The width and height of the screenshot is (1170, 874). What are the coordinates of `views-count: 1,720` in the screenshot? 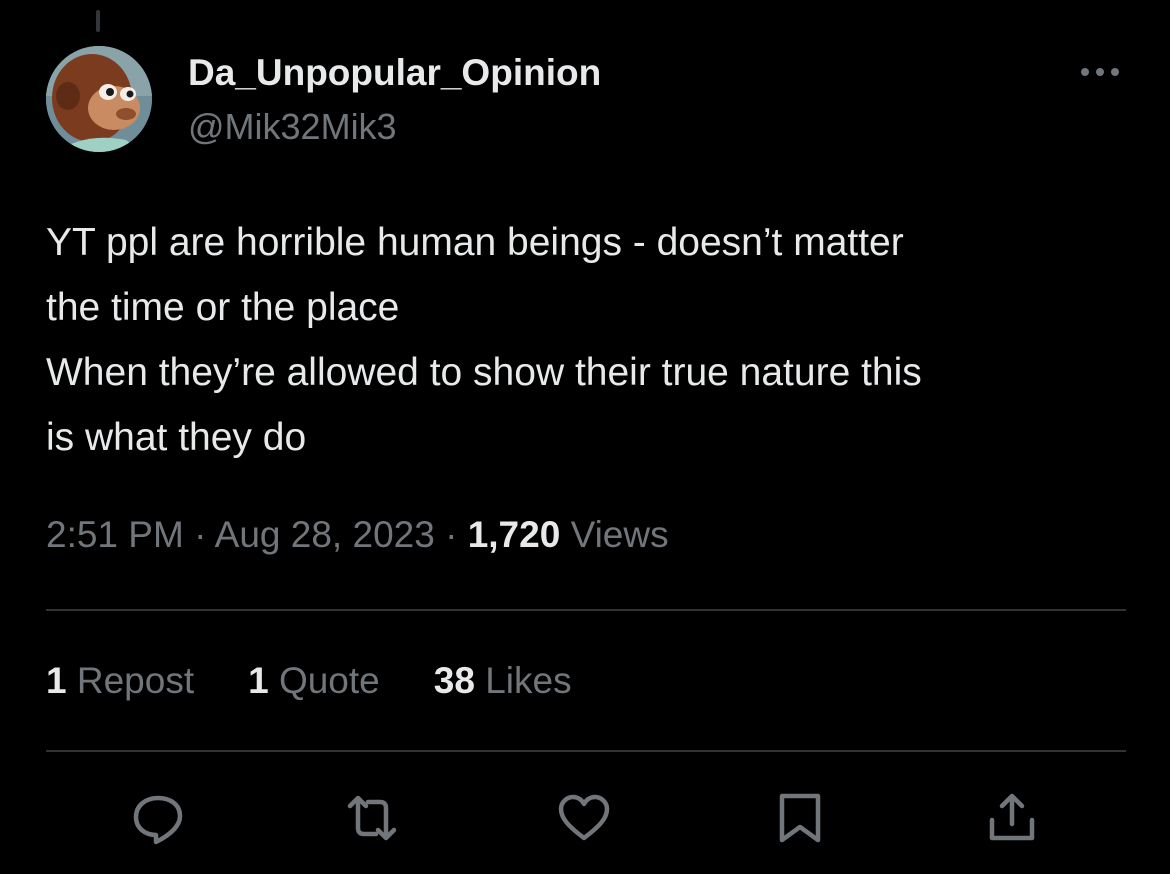 It's located at (514, 534).